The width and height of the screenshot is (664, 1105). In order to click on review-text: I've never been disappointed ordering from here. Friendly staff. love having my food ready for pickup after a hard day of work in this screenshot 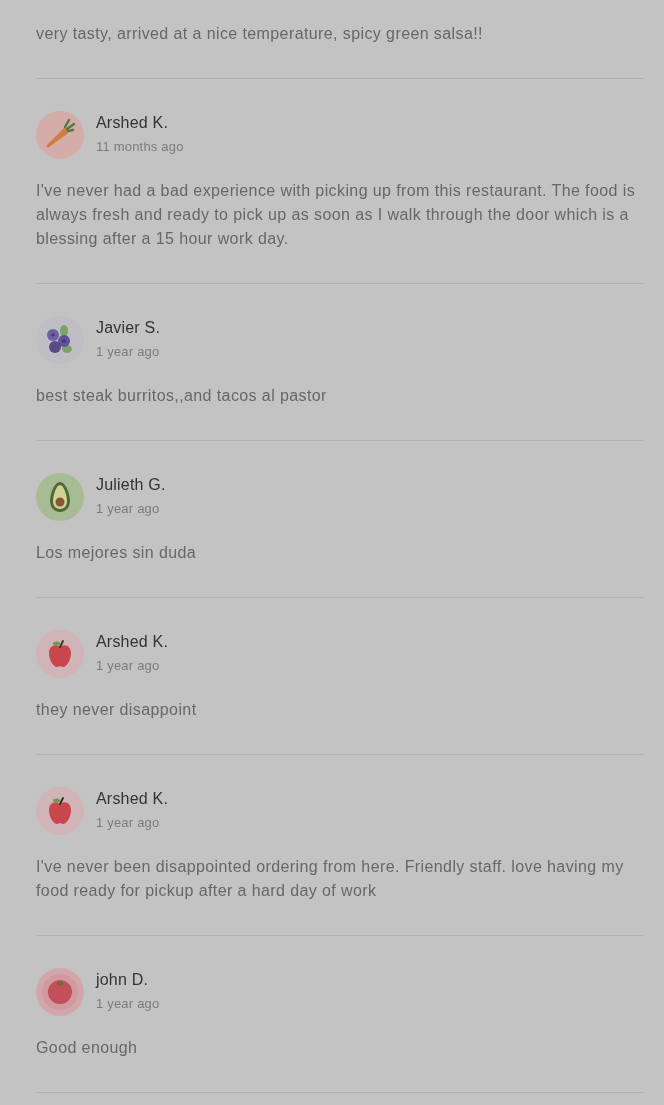, I will do `click(330, 879)`.